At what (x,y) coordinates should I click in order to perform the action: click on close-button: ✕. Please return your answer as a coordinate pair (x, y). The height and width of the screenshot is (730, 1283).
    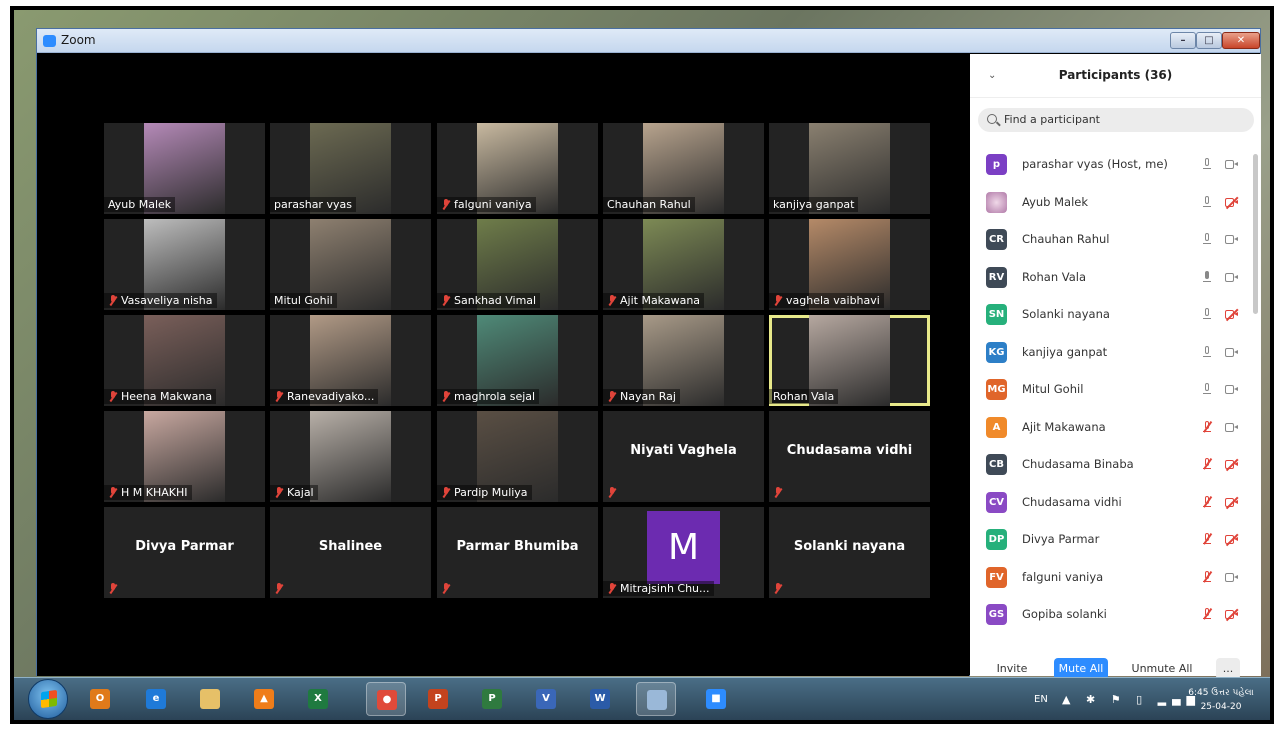
    Looking at the image, I should click on (1241, 40).